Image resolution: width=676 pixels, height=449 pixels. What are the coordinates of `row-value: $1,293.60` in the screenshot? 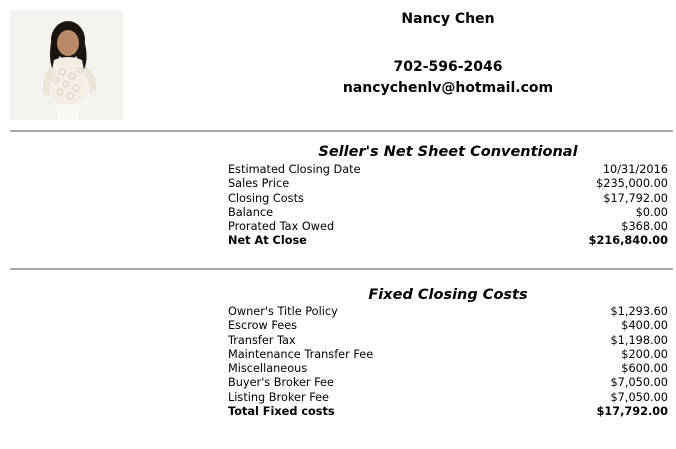 It's located at (639, 311).